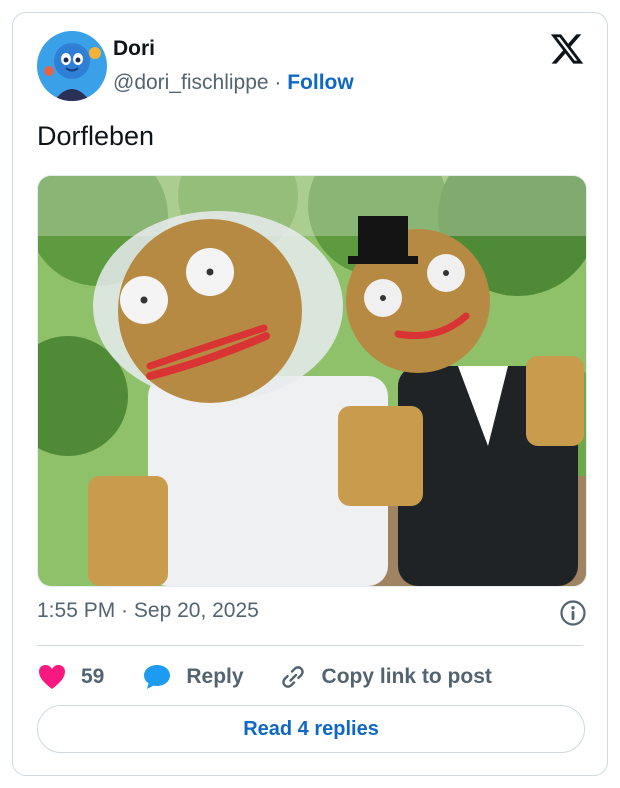 This screenshot has height=788, width=620. I want to click on follow-button: Follow, so click(320, 82).